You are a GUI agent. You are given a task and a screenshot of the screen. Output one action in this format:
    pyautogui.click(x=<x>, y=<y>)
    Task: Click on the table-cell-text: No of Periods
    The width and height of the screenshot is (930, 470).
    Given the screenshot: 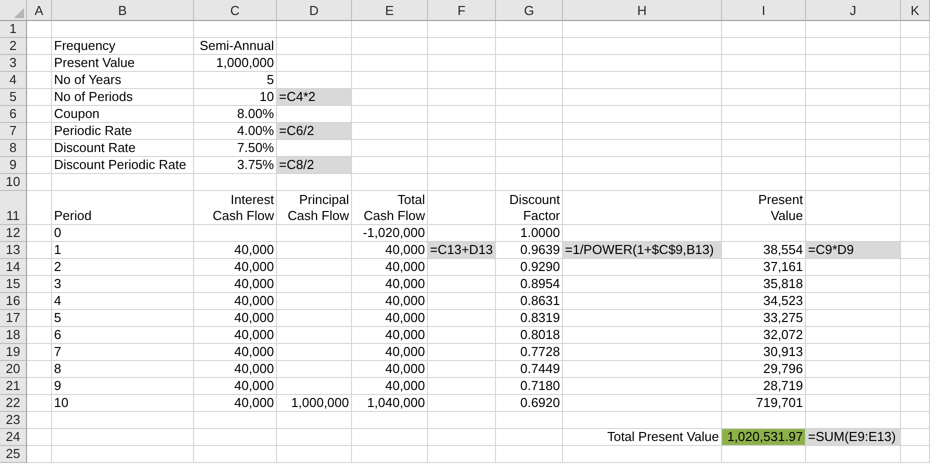 What is the action you would take?
    pyautogui.click(x=93, y=97)
    